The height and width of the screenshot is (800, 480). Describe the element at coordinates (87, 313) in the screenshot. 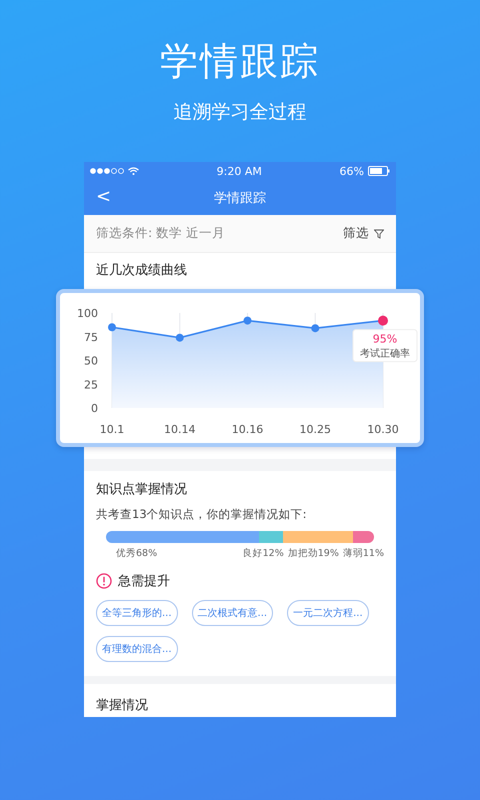

I see `y-tick-label: 100` at that location.